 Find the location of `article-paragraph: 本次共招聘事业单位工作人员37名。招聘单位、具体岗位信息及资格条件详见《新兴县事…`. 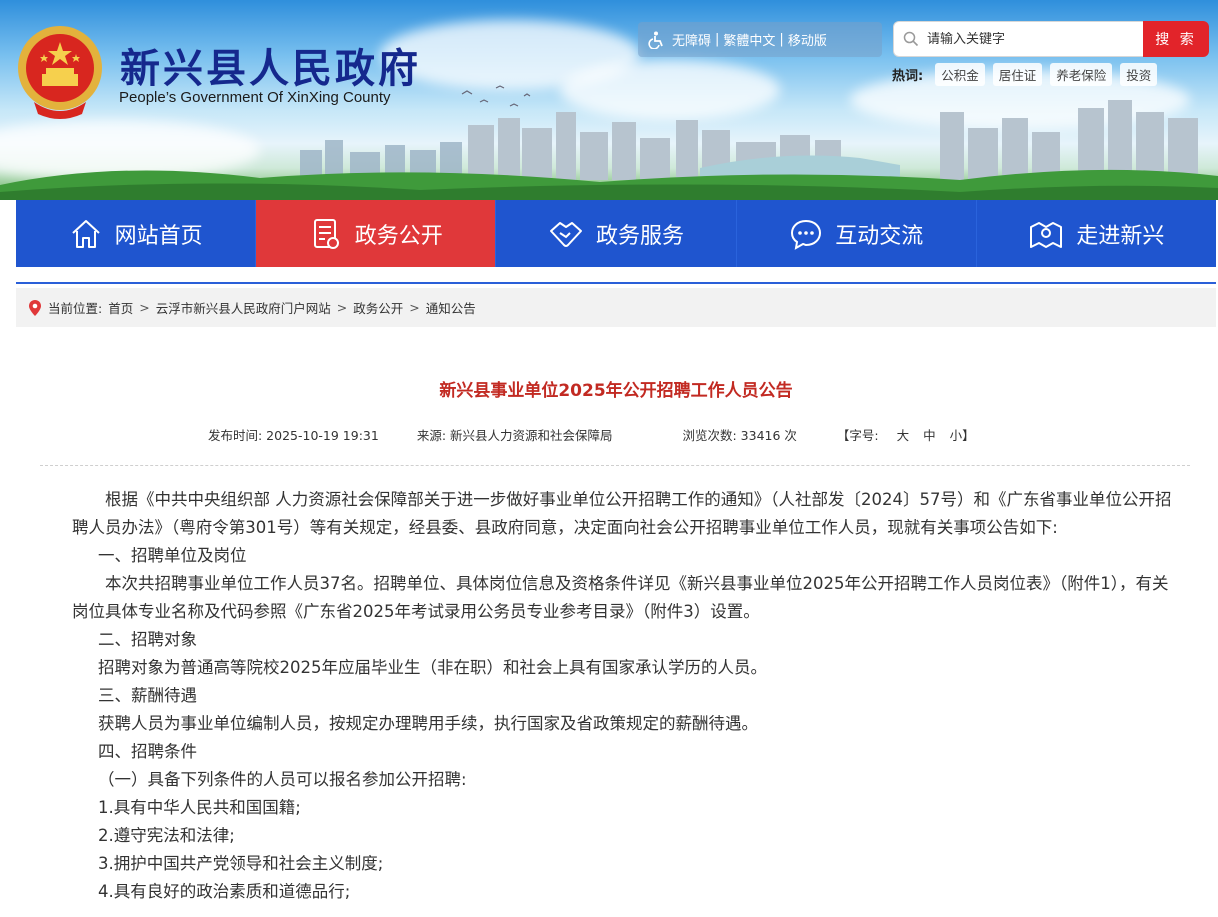

article-paragraph: 本次共招聘事业单位工作人员37名。招聘单位、具体岗位信息及资格条件详见《新兴县事… is located at coordinates (620, 597).